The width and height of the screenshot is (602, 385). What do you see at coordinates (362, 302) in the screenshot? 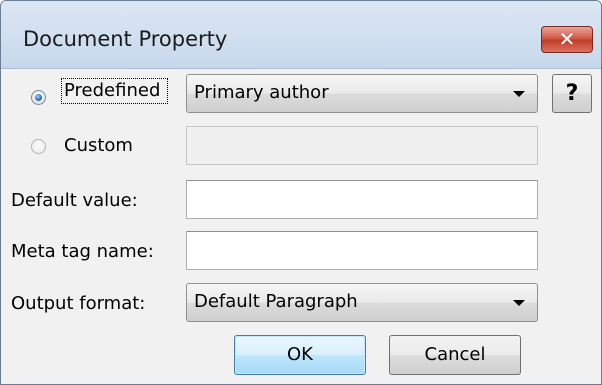
I see `output-format-dropdown: Default Paragraph` at bounding box center [362, 302].